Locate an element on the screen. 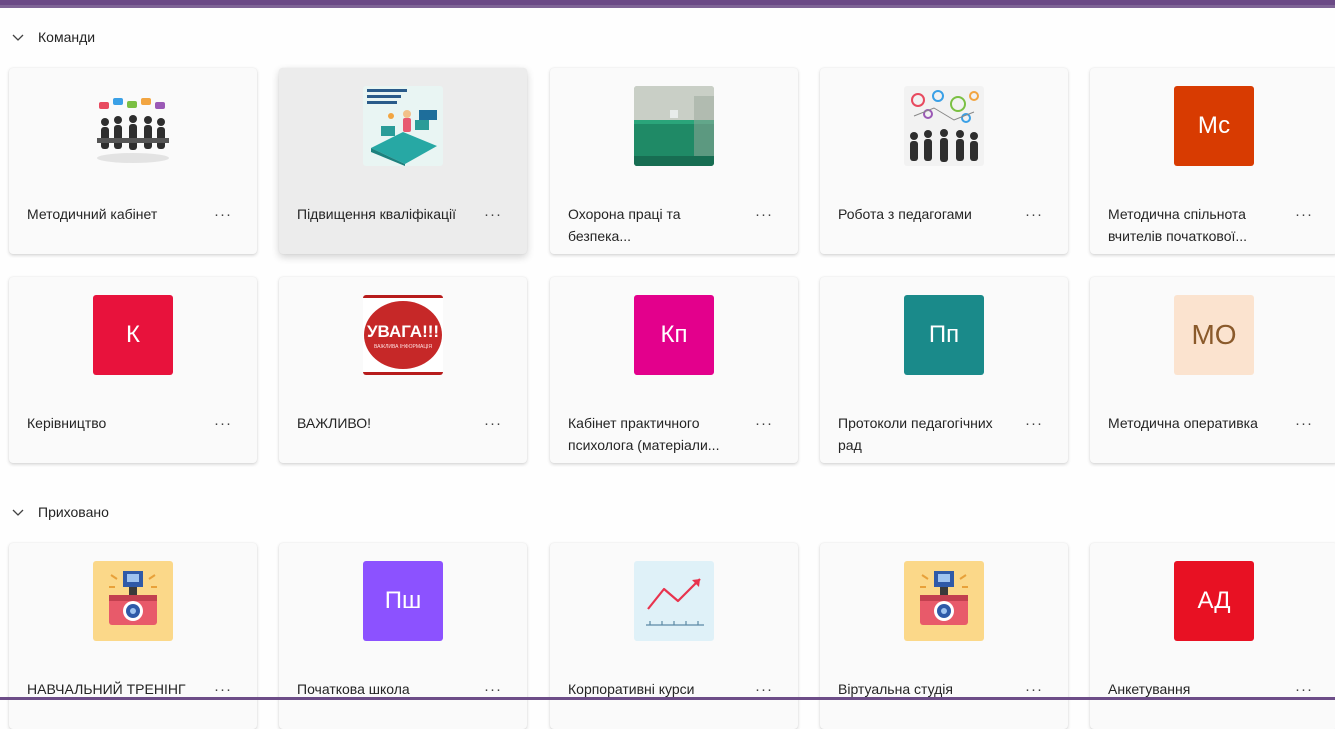 The width and height of the screenshot is (1335, 729). team-initials: Пп is located at coordinates (944, 334).